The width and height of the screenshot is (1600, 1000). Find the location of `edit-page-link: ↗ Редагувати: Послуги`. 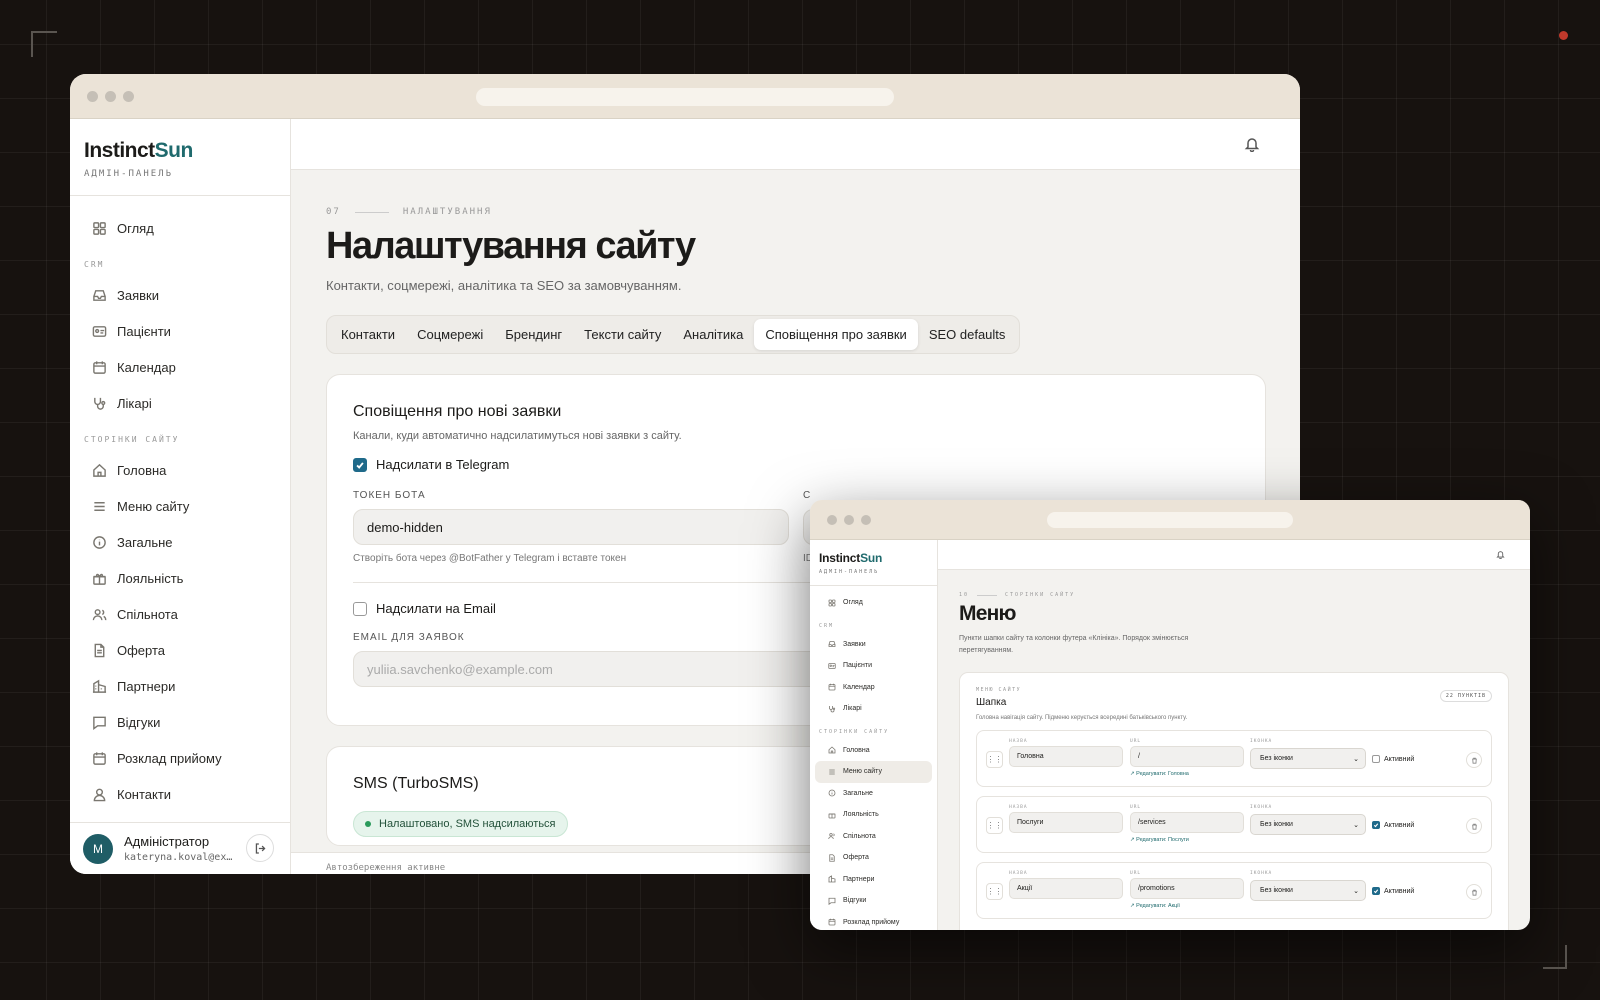

edit-page-link: ↗ Редагувати: Послуги is located at coordinates (1159, 840).